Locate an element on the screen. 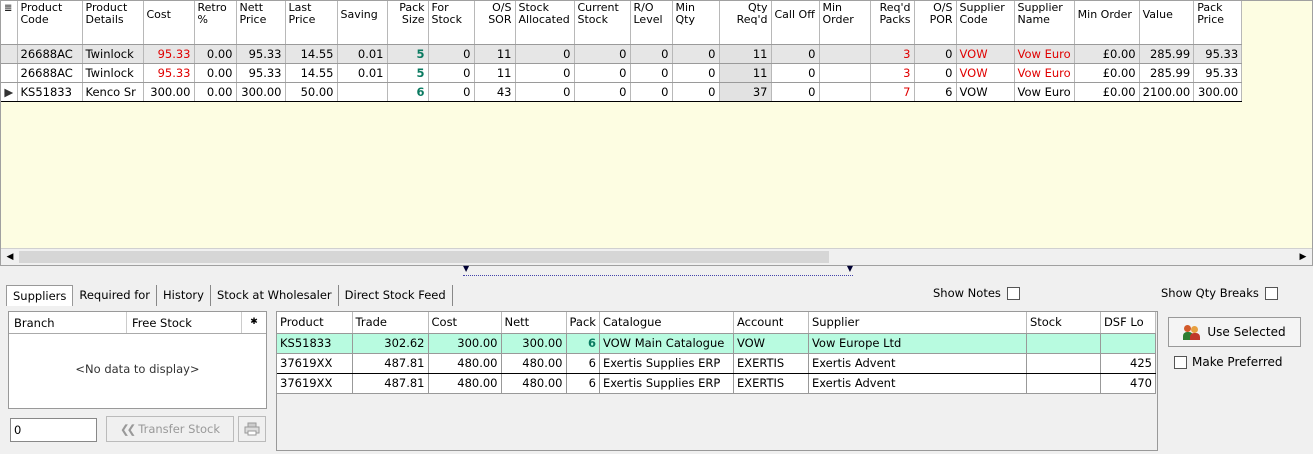 This screenshot has width=1313, height=454. cell-saving is located at coordinates (362, 91).